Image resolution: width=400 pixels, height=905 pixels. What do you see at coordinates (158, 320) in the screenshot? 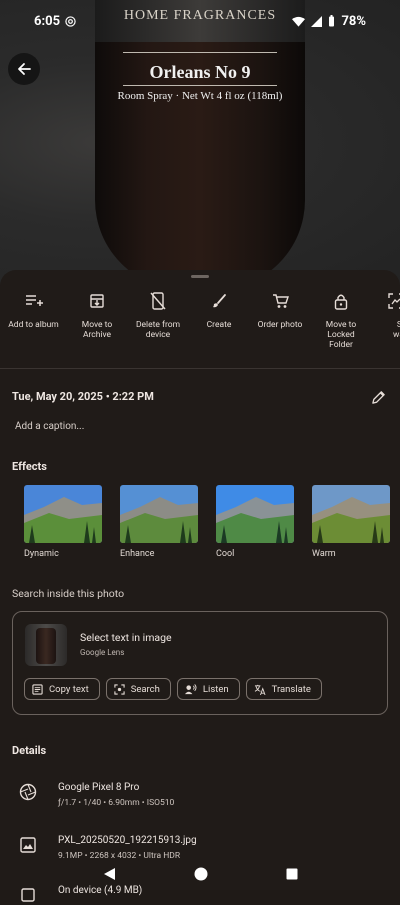
I see `action-delete-from-device: Delete from device` at bounding box center [158, 320].